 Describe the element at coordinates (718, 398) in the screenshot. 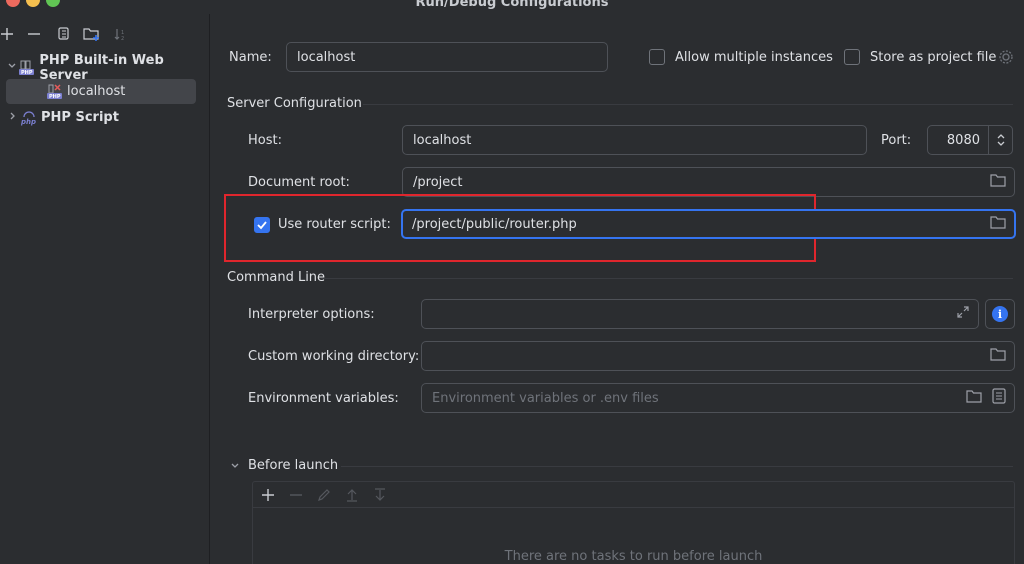

I see `environment-variables-input: Environment variables or .env files` at that location.